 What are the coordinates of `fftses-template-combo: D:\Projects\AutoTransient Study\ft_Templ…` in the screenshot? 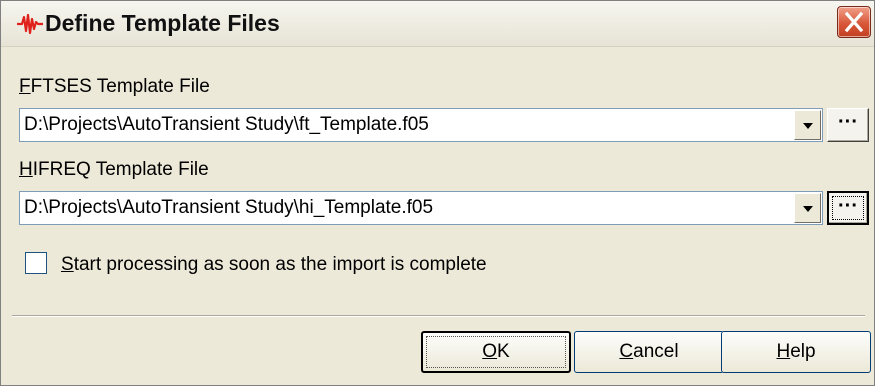 It's located at (421, 125).